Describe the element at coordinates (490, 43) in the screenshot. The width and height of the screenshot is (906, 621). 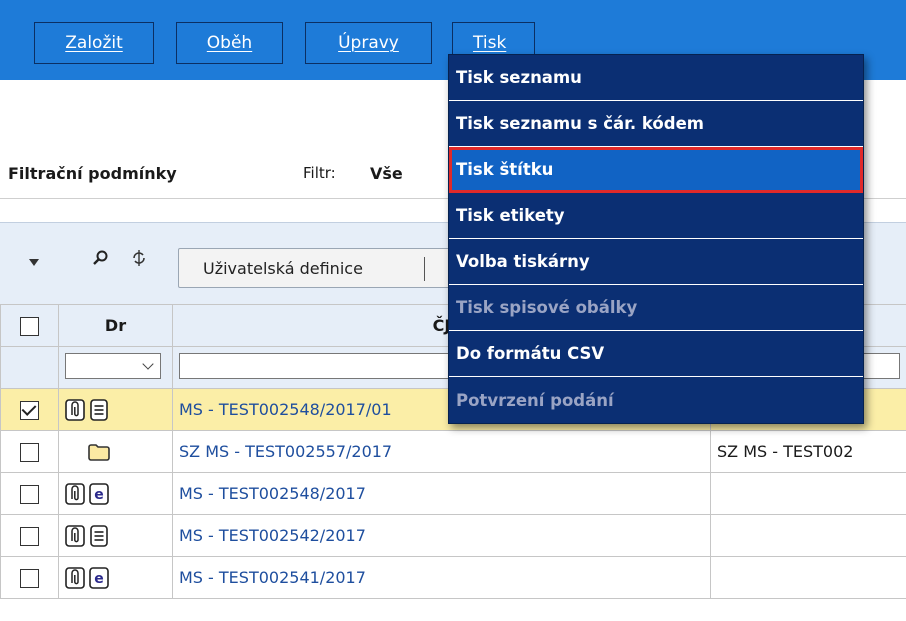
I see `tisk-label: Tisk` at that location.